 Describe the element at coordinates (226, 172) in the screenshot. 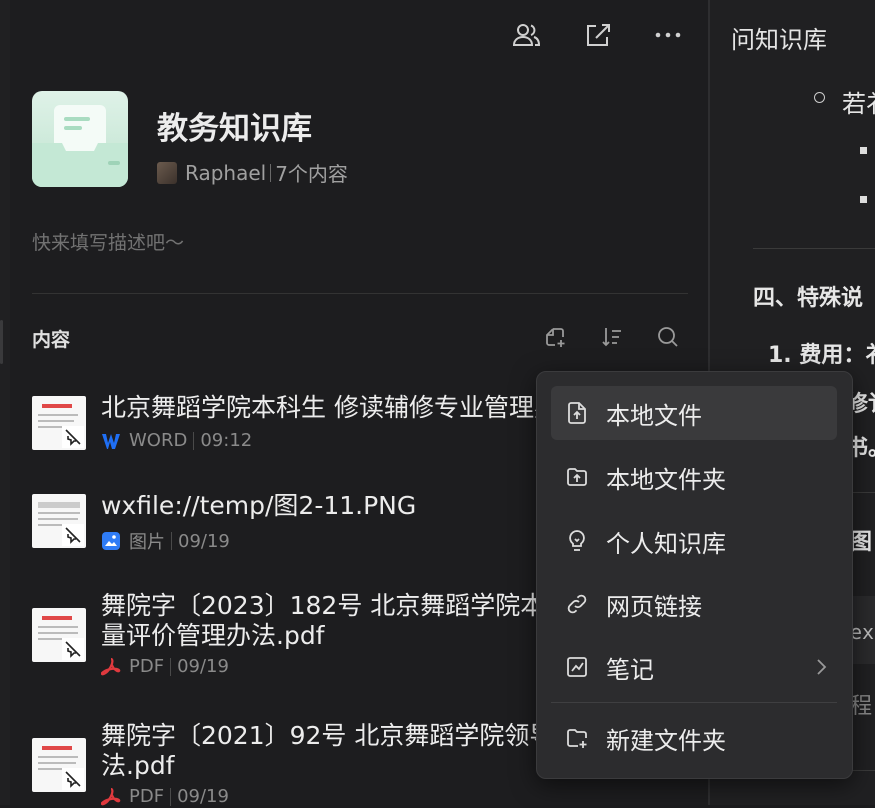

I see `owner-name: Raphael` at that location.